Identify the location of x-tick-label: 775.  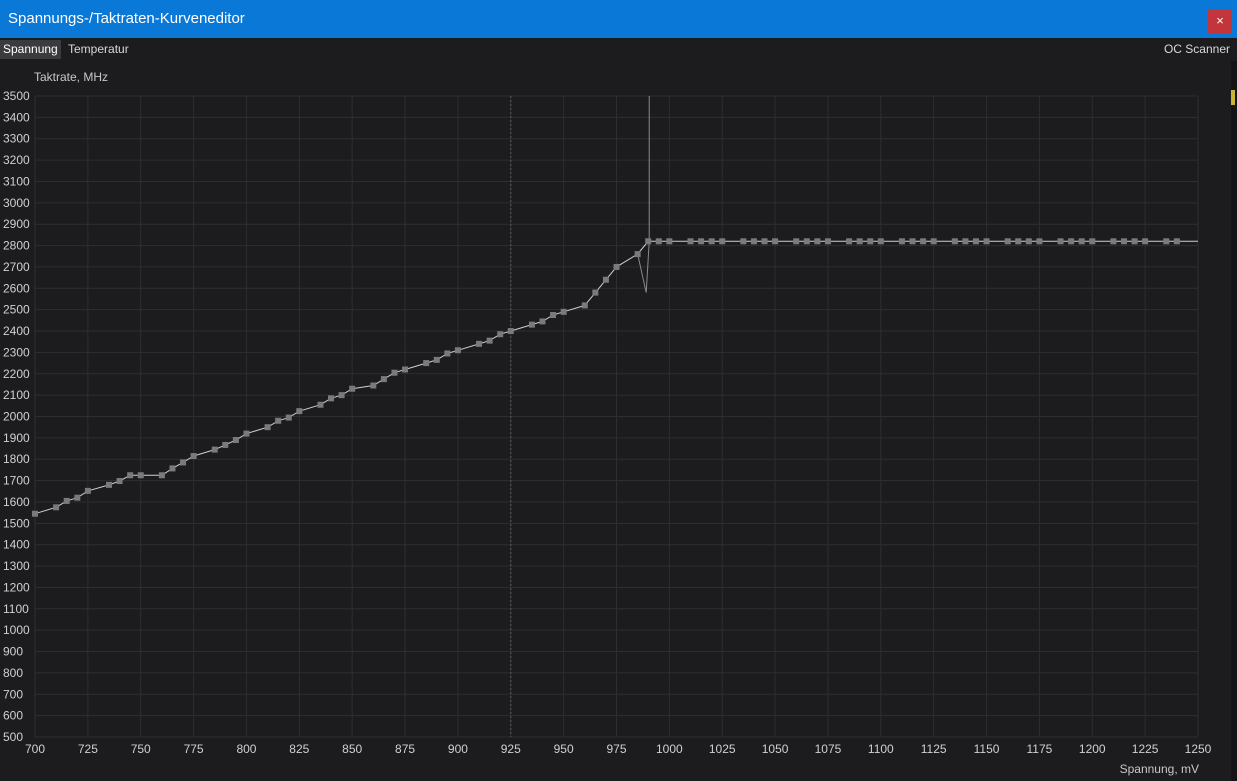
(194, 749).